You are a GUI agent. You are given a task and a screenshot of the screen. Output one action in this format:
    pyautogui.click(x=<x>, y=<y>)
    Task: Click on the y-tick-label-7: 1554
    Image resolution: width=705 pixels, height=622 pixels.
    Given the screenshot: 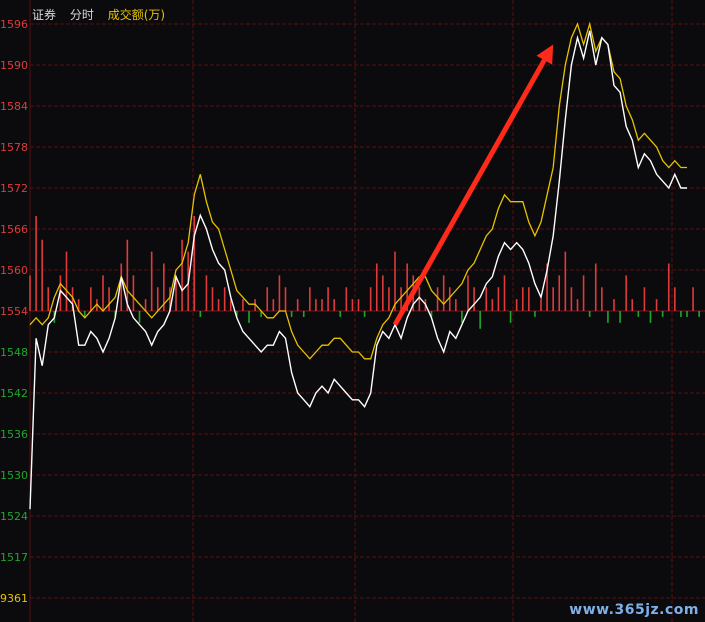 What is the action you would take?
    pyautogui.click(x=14, y=311)
    